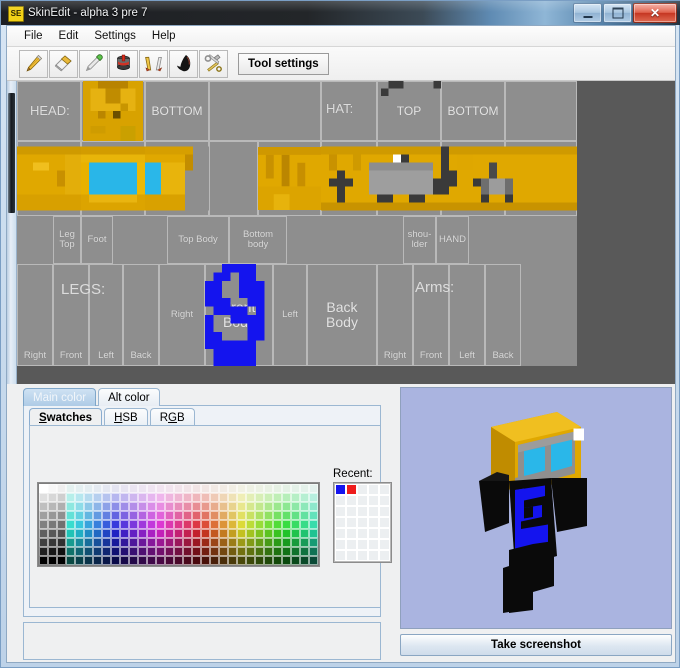  I want to click on minimize-button, so click(587, 13).